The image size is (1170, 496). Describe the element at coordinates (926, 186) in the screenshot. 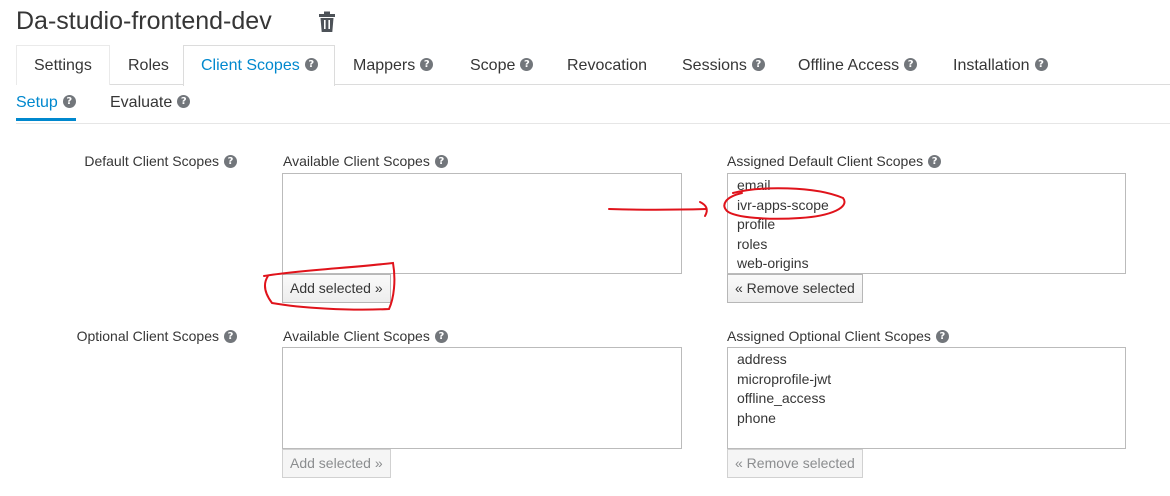

I see `list-item: email` at that location.